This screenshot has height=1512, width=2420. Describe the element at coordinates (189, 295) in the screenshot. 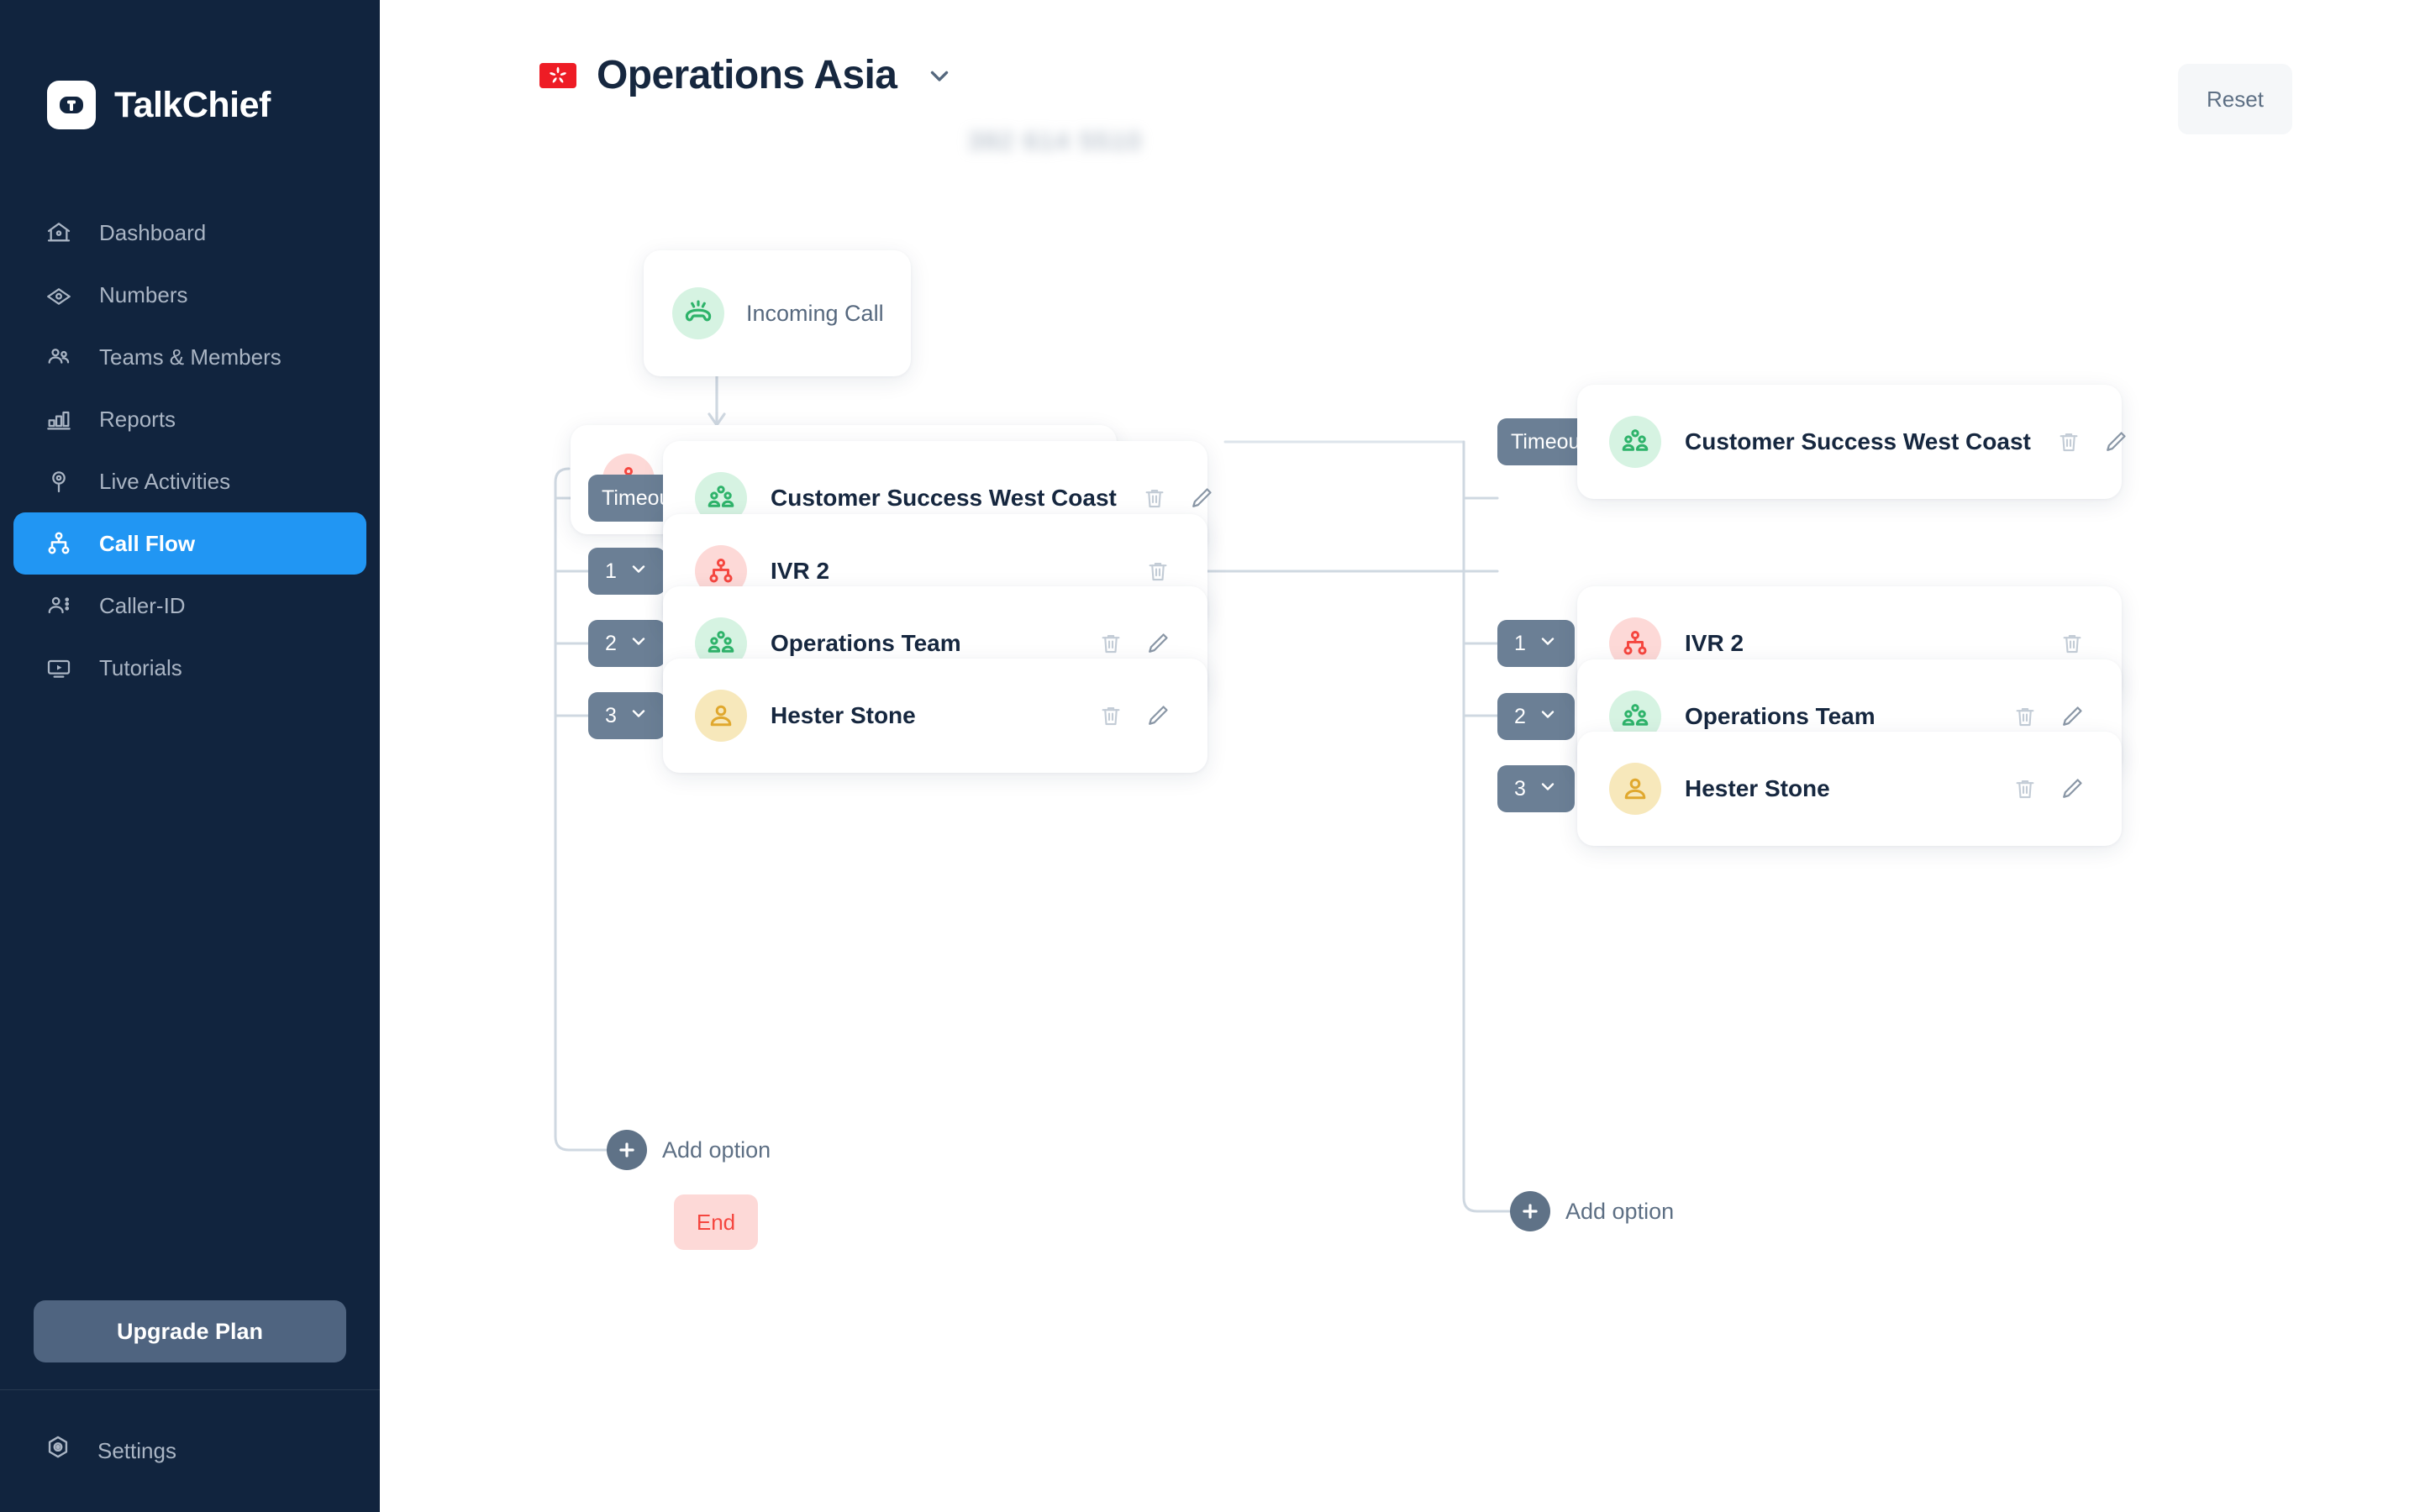

I see `sidebar-item-numbers: Numbers` at that location.